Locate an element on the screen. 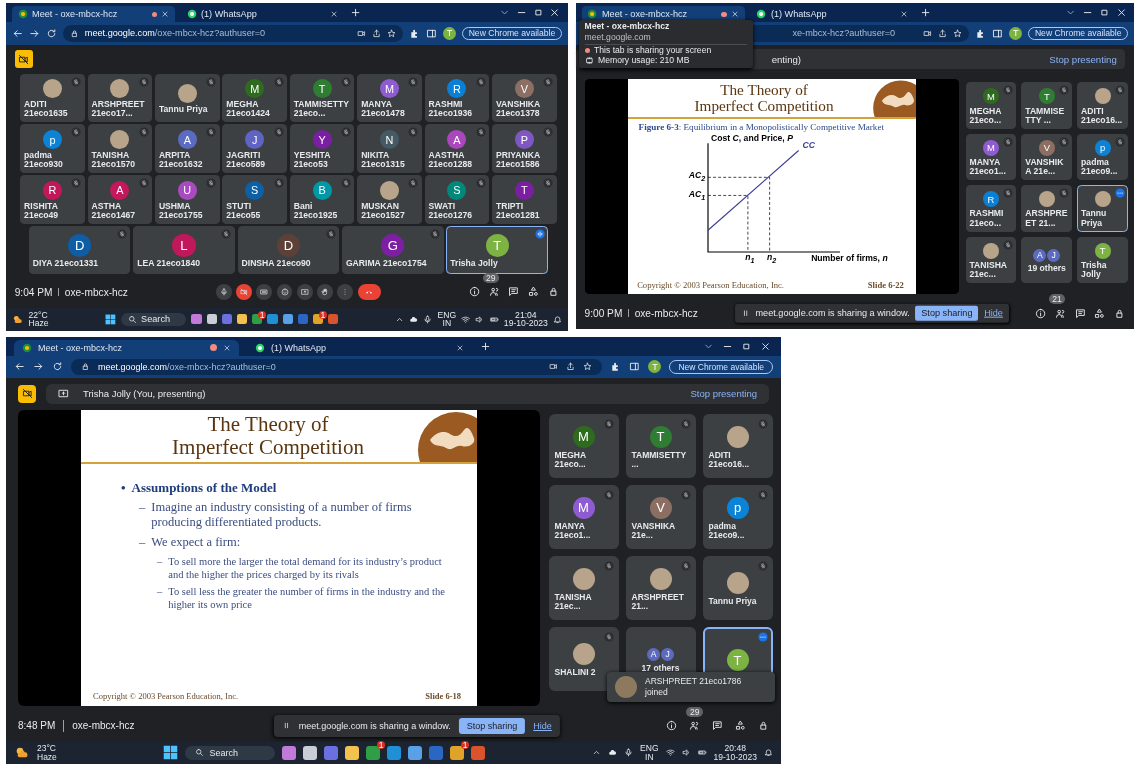  participant-tile: D DIYA 21eco1331 is located at coordinates (79, 250).